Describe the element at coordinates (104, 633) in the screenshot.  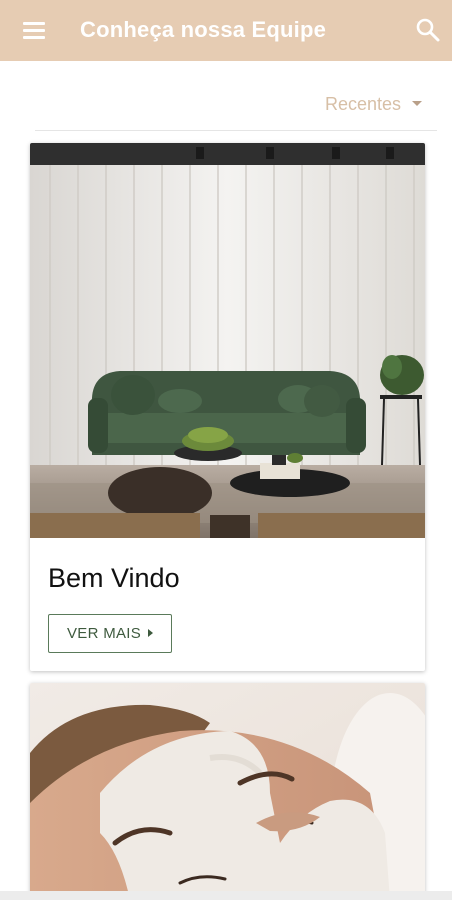
I see `see-more-label: VER MAIS` at that location.